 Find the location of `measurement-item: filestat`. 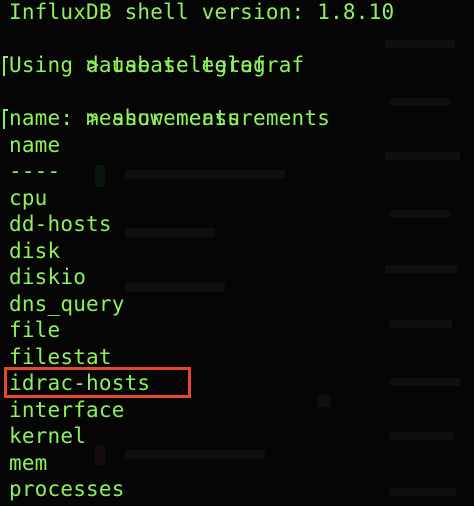

measurement-item: filestat is located at coordinates (60, 356).